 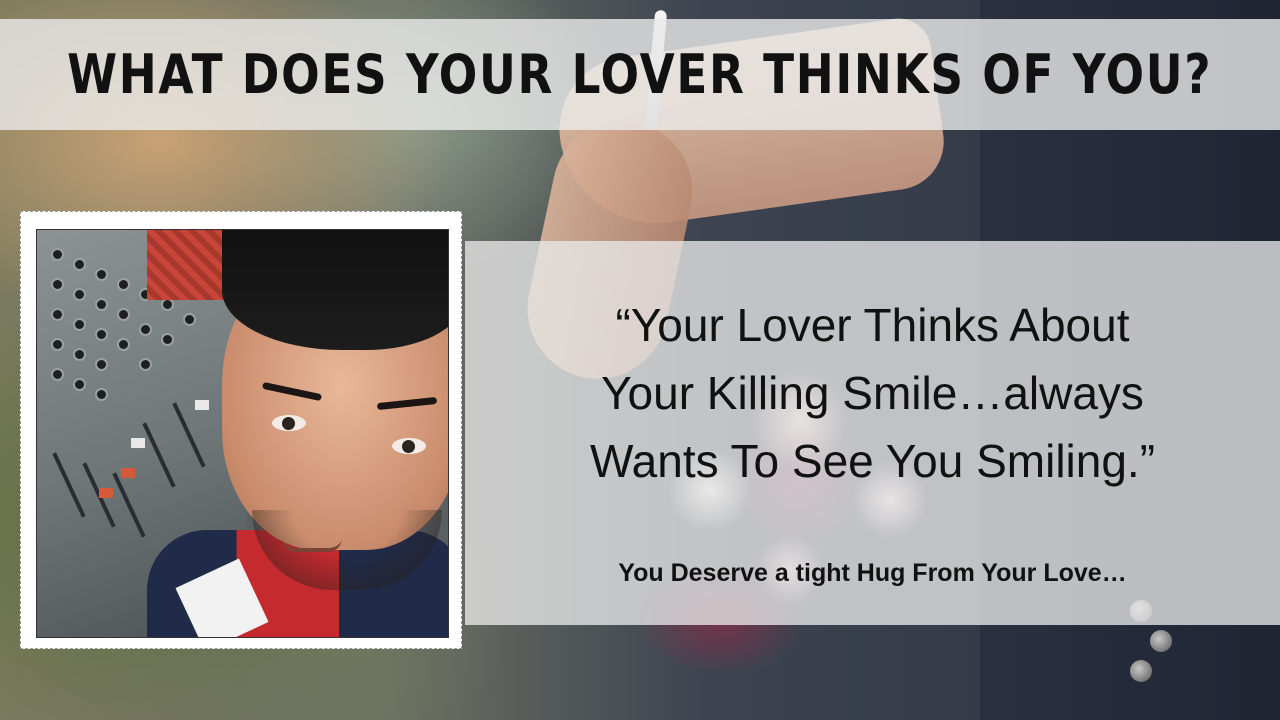 I want to click on mouth, so click(x=312, y=545).